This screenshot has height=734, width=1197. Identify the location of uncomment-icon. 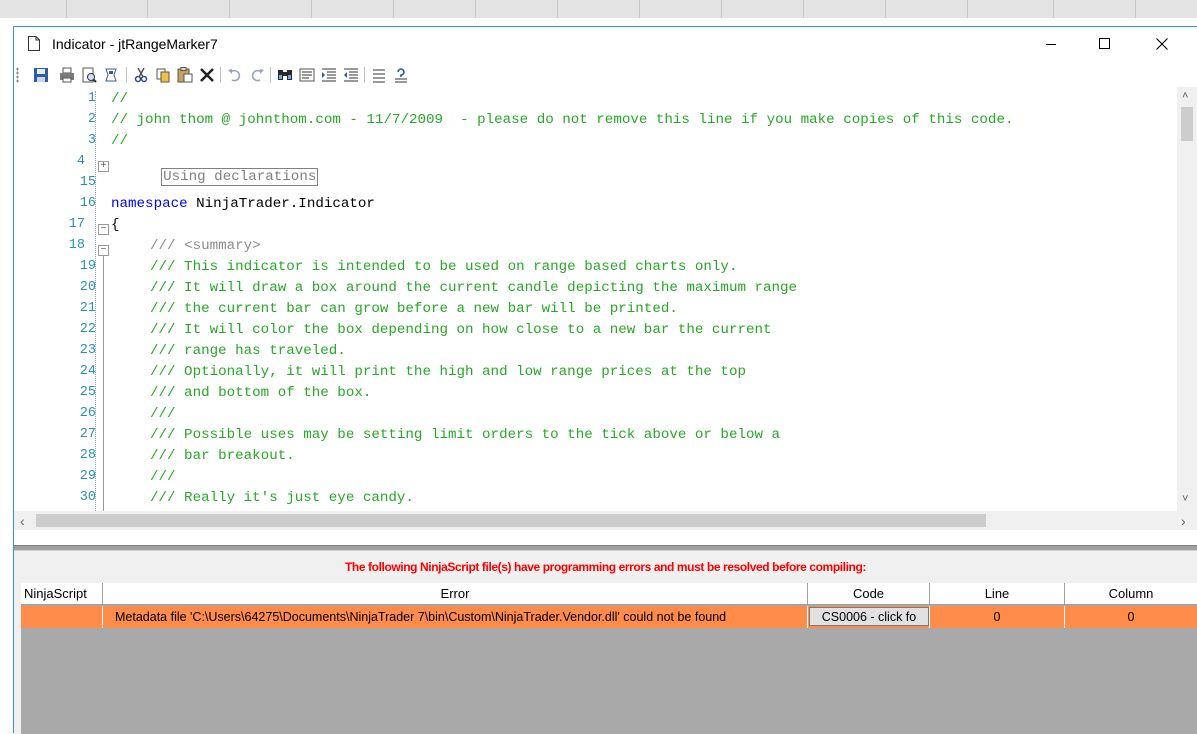
(401, 75).